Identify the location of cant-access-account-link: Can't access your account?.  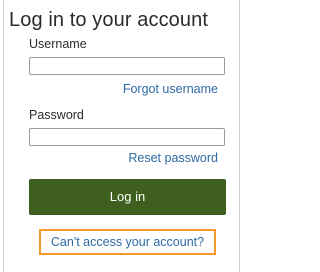
(127, 242).